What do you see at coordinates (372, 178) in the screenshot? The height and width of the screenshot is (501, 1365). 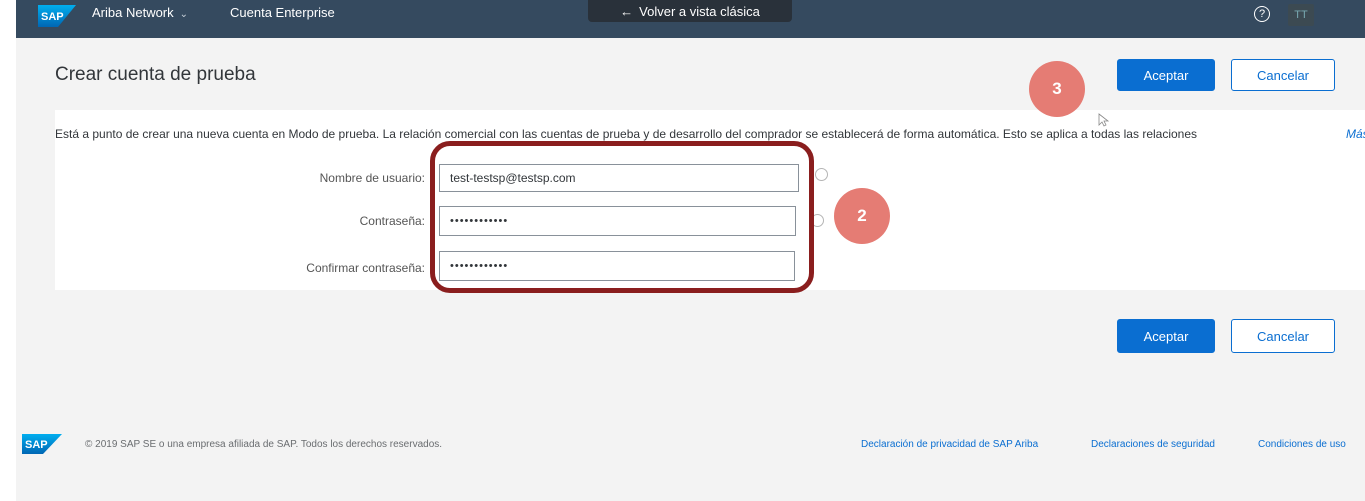 I see `username-label: Nombre de usuario:` at bounding box center [372, 178].